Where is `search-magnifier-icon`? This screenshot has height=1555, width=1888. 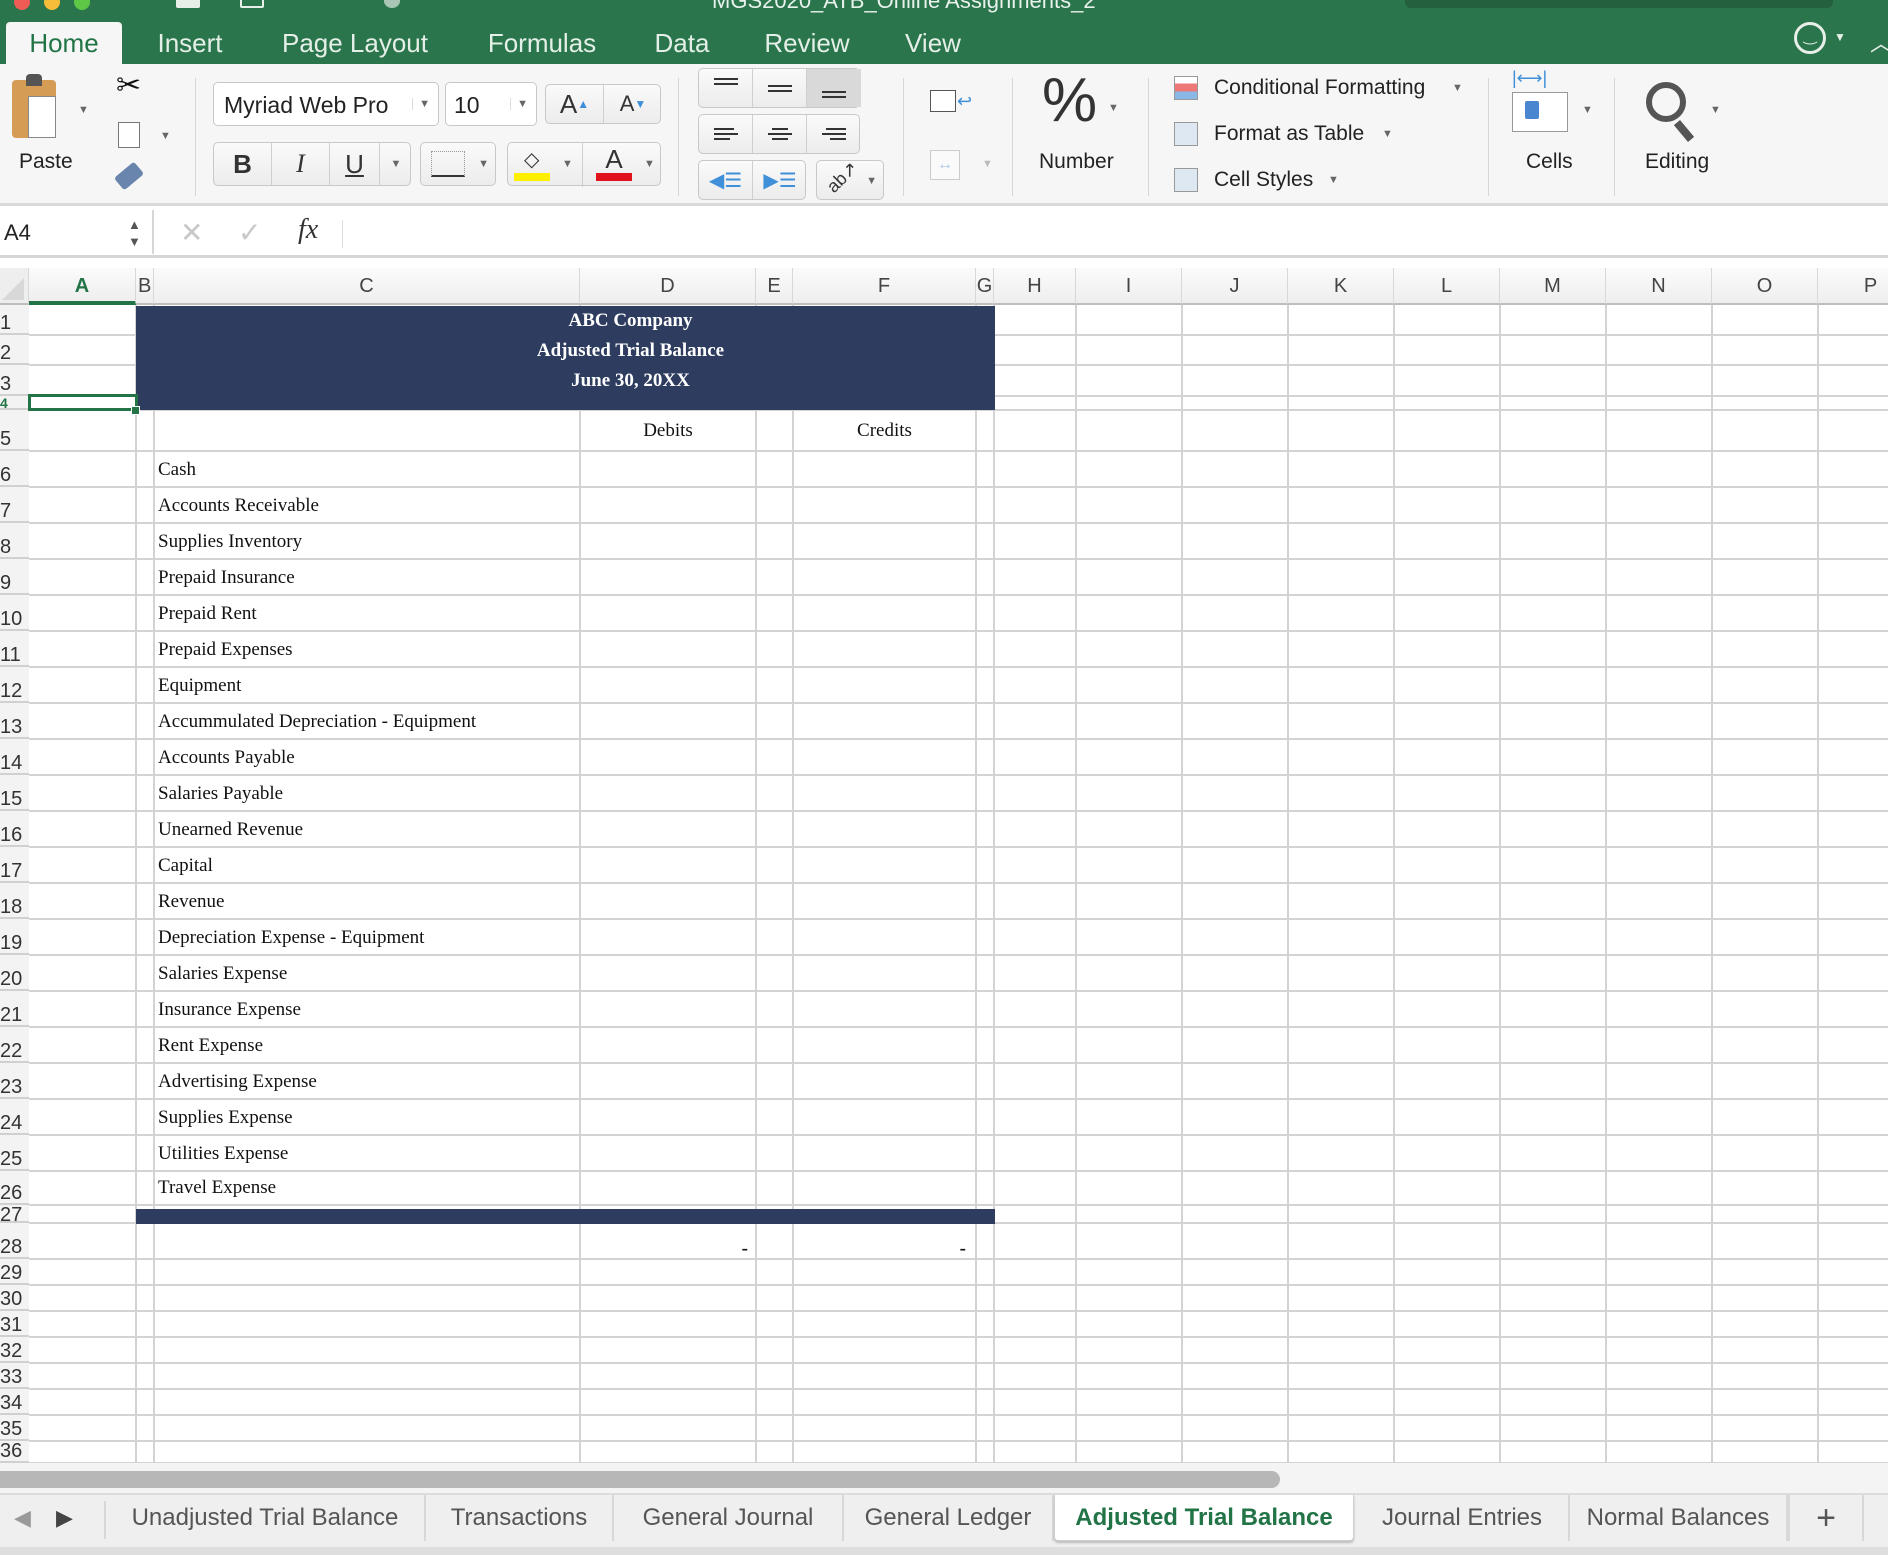 search-magnifier-icon is located at coordinates (1666, 102).